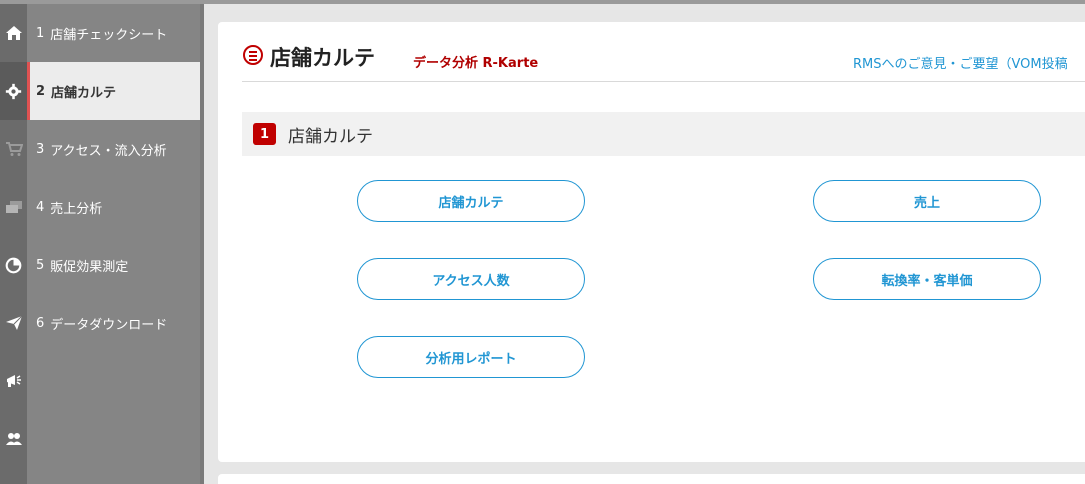  I want to click on sidebar-item-sales-analysis: 4 売上分析, so click(113, 207).